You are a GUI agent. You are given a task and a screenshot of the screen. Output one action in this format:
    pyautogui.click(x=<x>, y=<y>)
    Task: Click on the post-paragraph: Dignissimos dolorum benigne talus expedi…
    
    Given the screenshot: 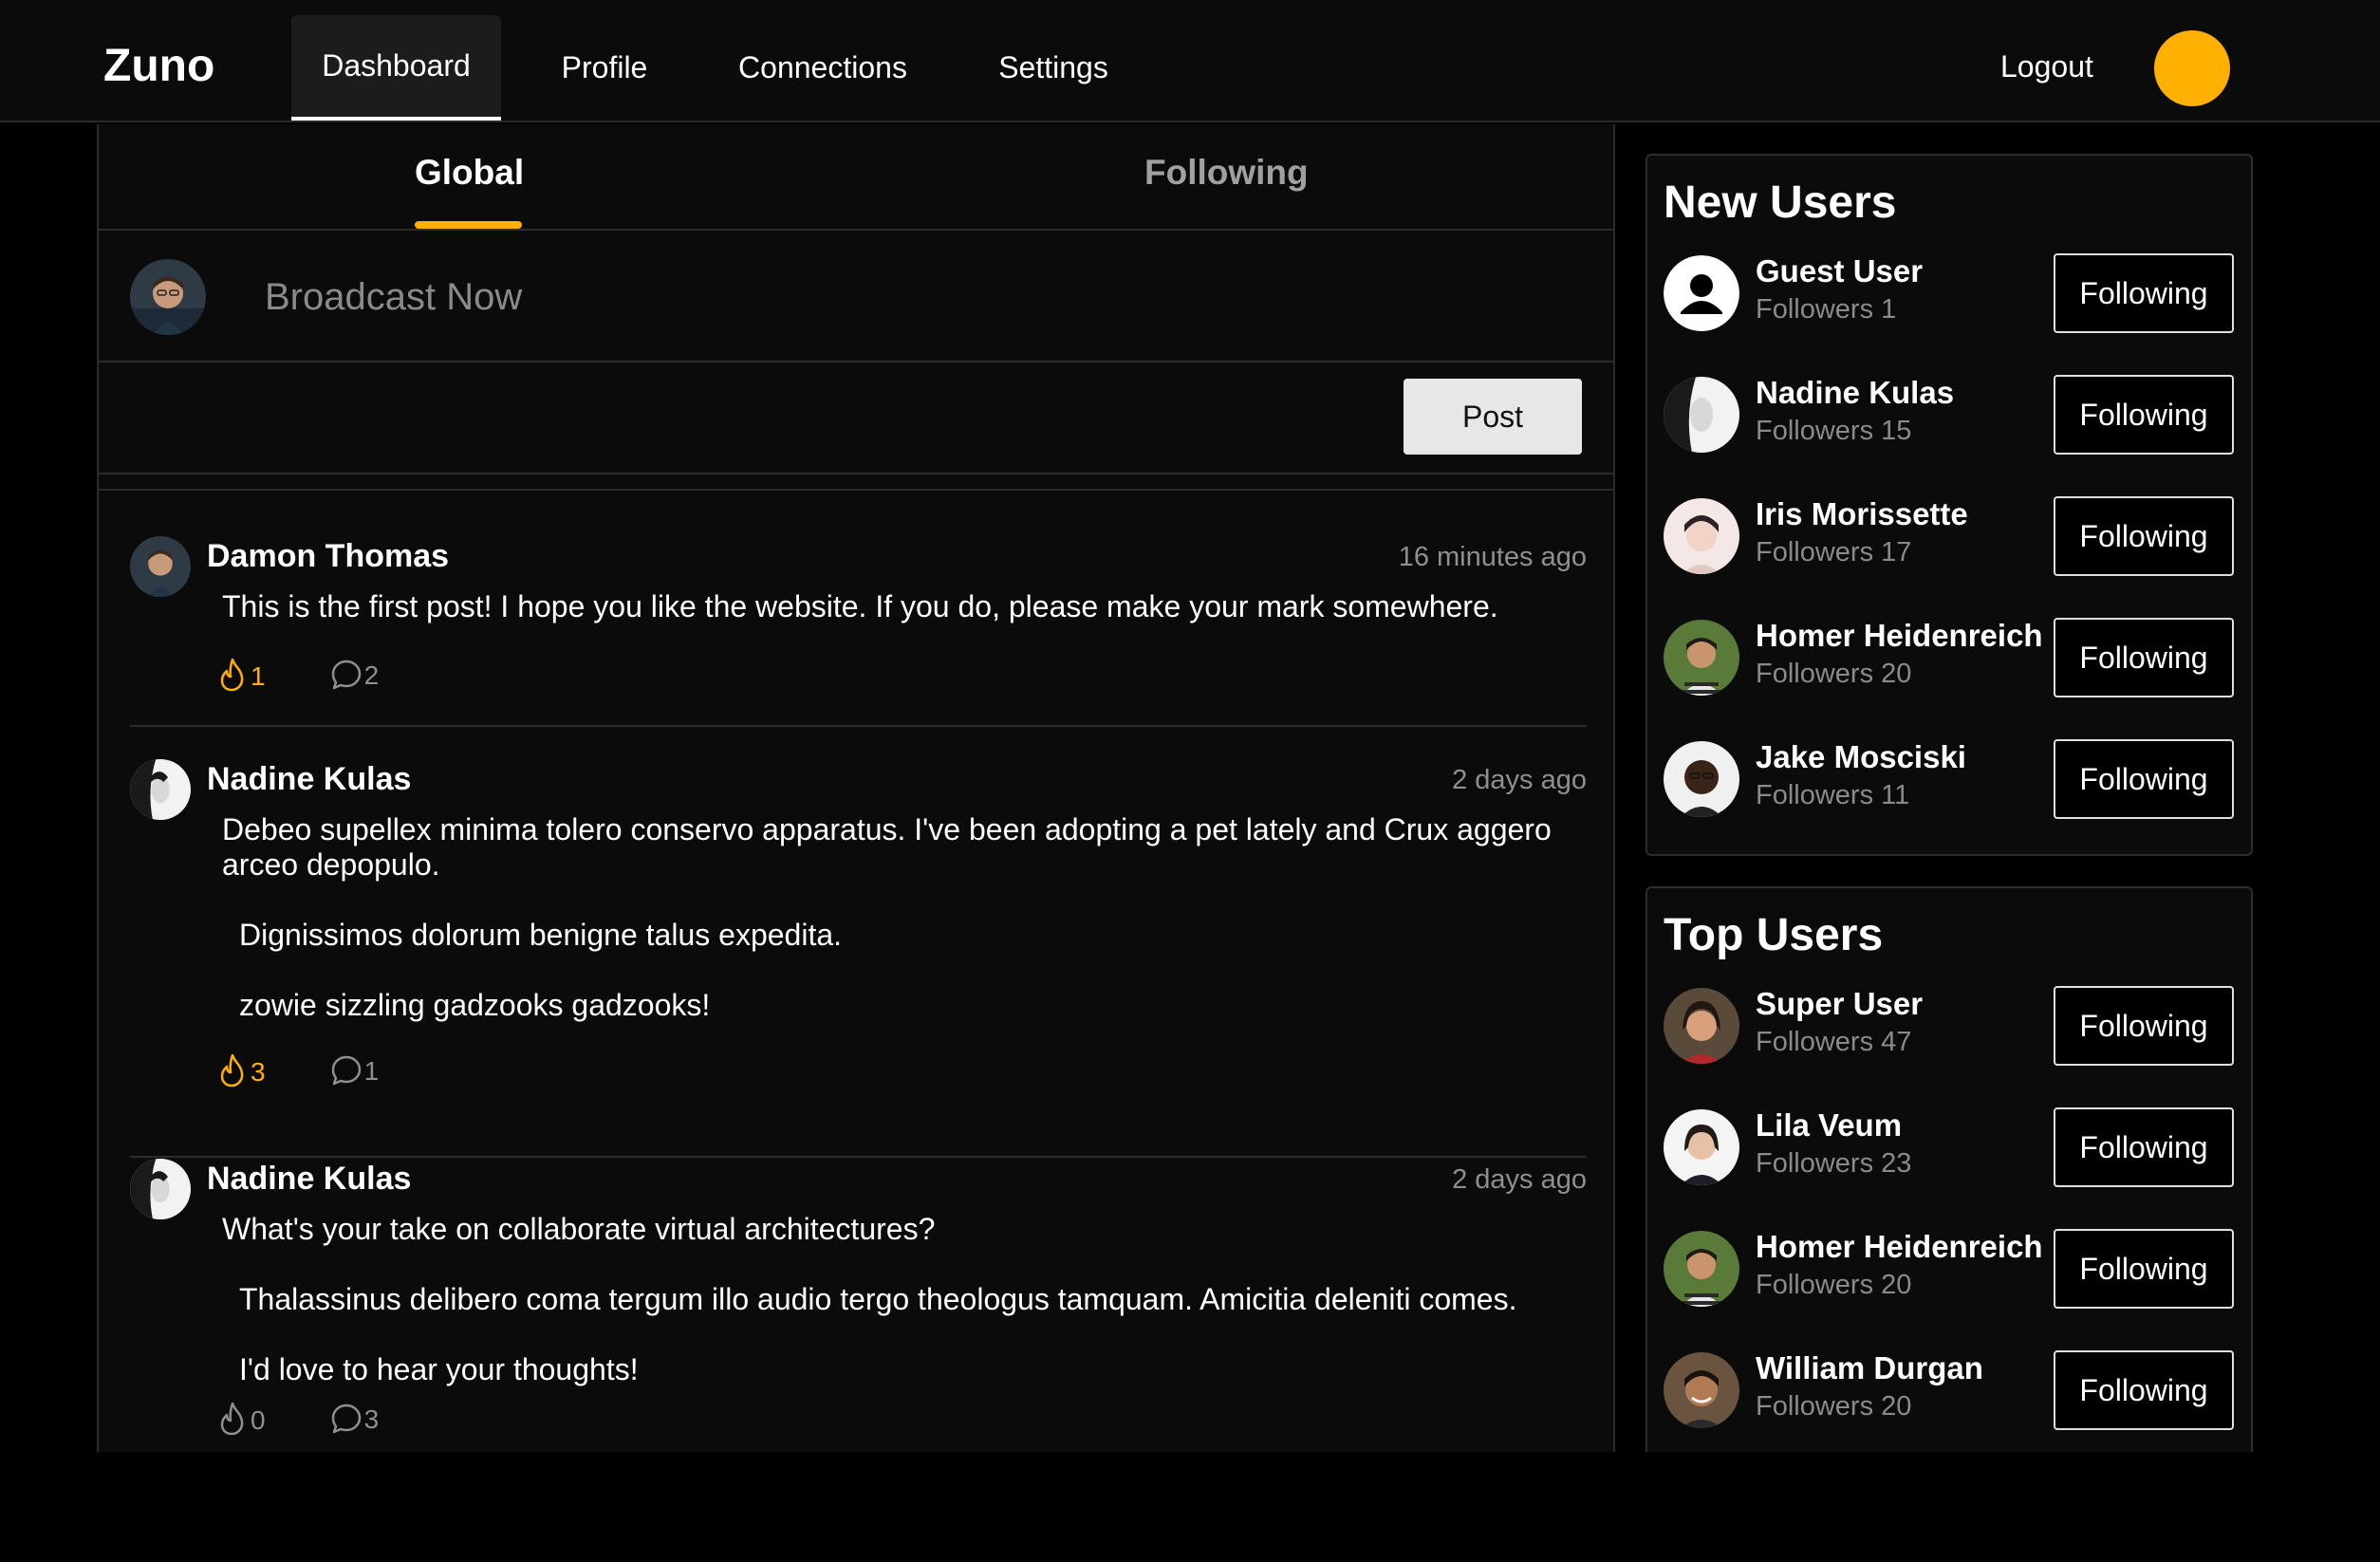 What is the action you would take?
    pyautogui.click(x=541, y=935)
    